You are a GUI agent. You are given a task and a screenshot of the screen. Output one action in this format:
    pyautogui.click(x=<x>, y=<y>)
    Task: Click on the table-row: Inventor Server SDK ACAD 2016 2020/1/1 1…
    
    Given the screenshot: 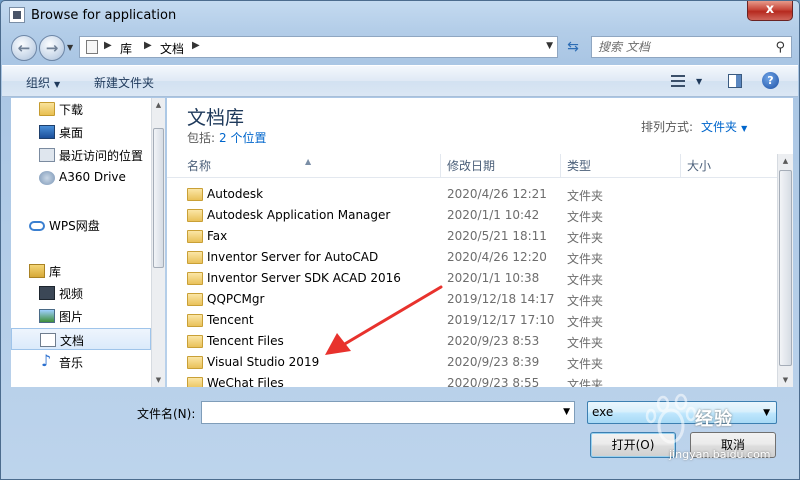 What is the action you would take?
    pyautogui.click(x=472, y=278)
    